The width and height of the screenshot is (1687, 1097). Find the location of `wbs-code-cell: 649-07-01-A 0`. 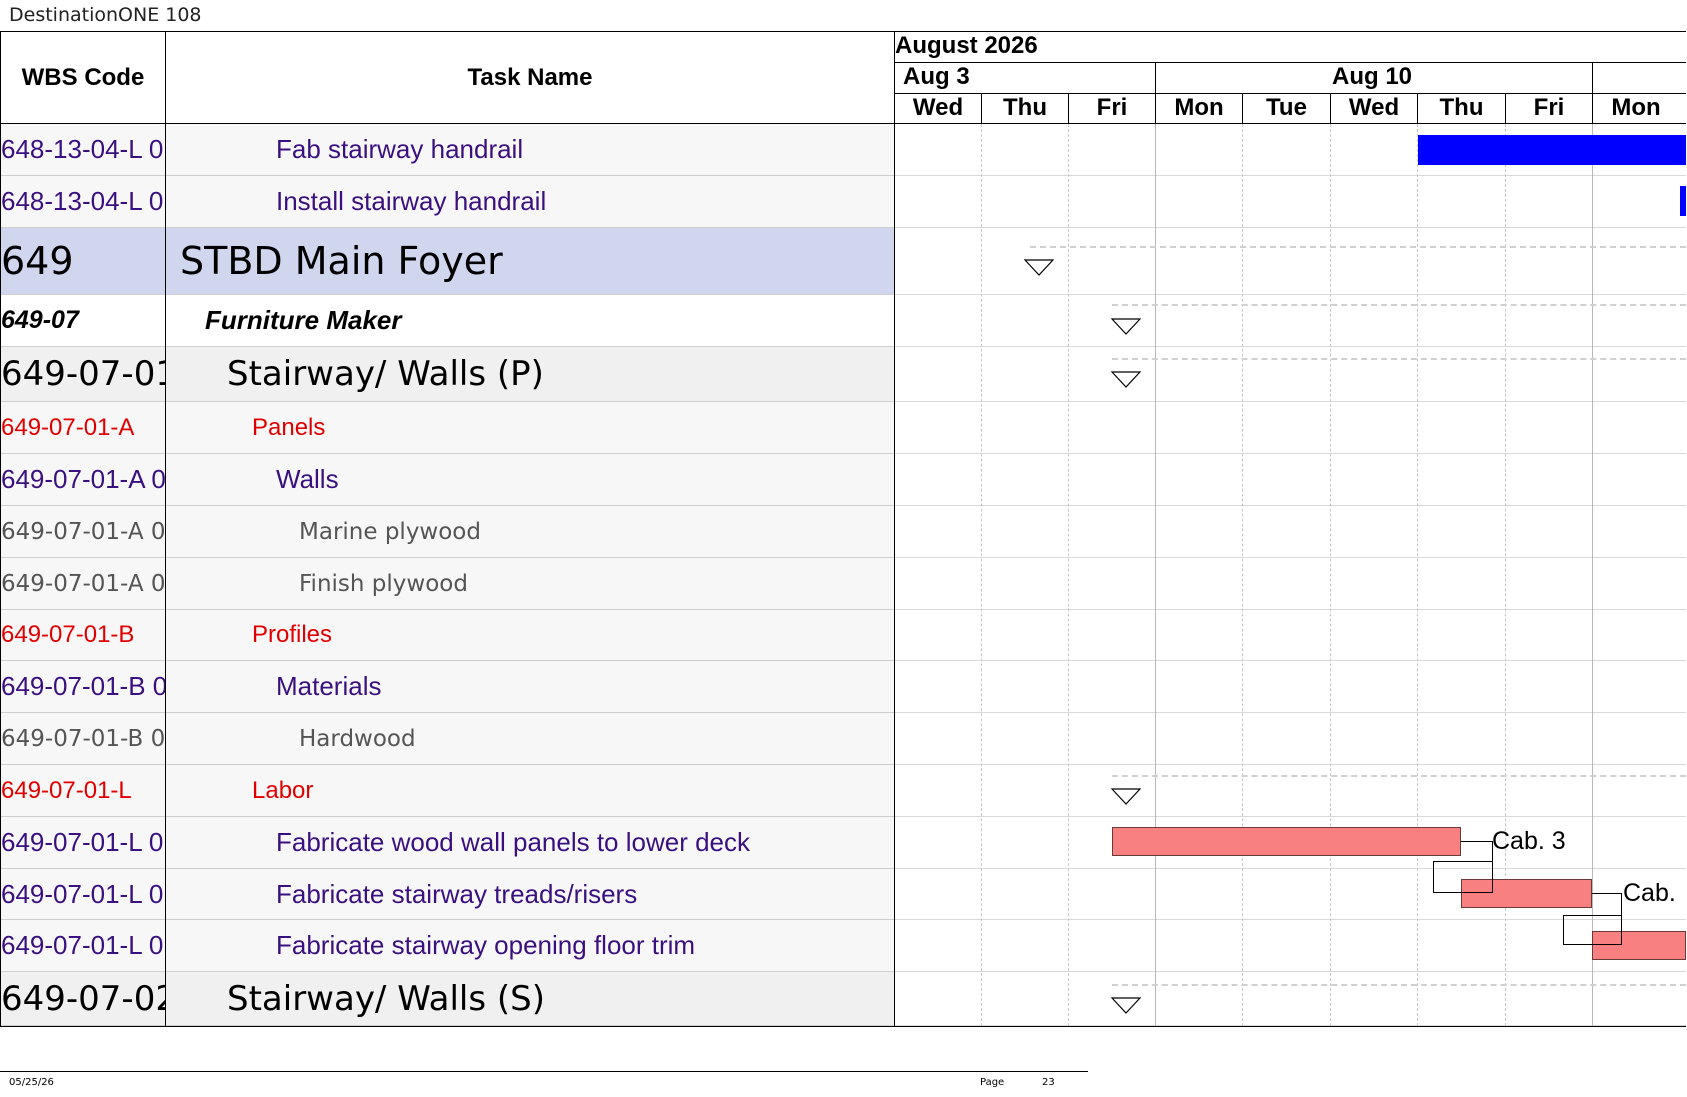

wbs-code-cell: 649-07-01-A 0 is located at coordinates (83, 479).